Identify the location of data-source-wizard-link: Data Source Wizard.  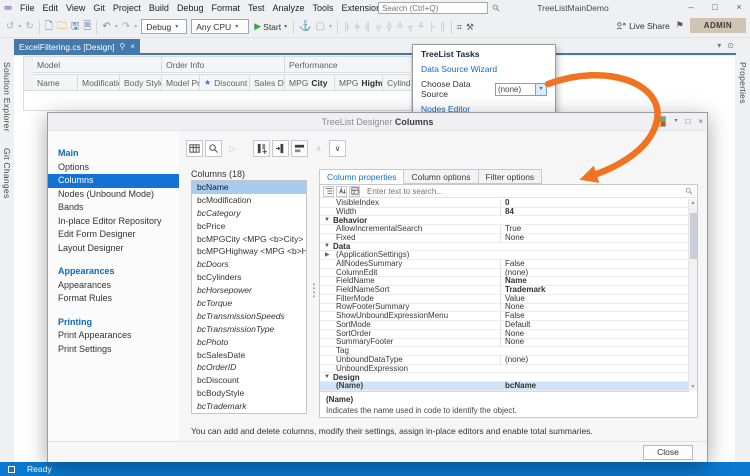
(484, 69).